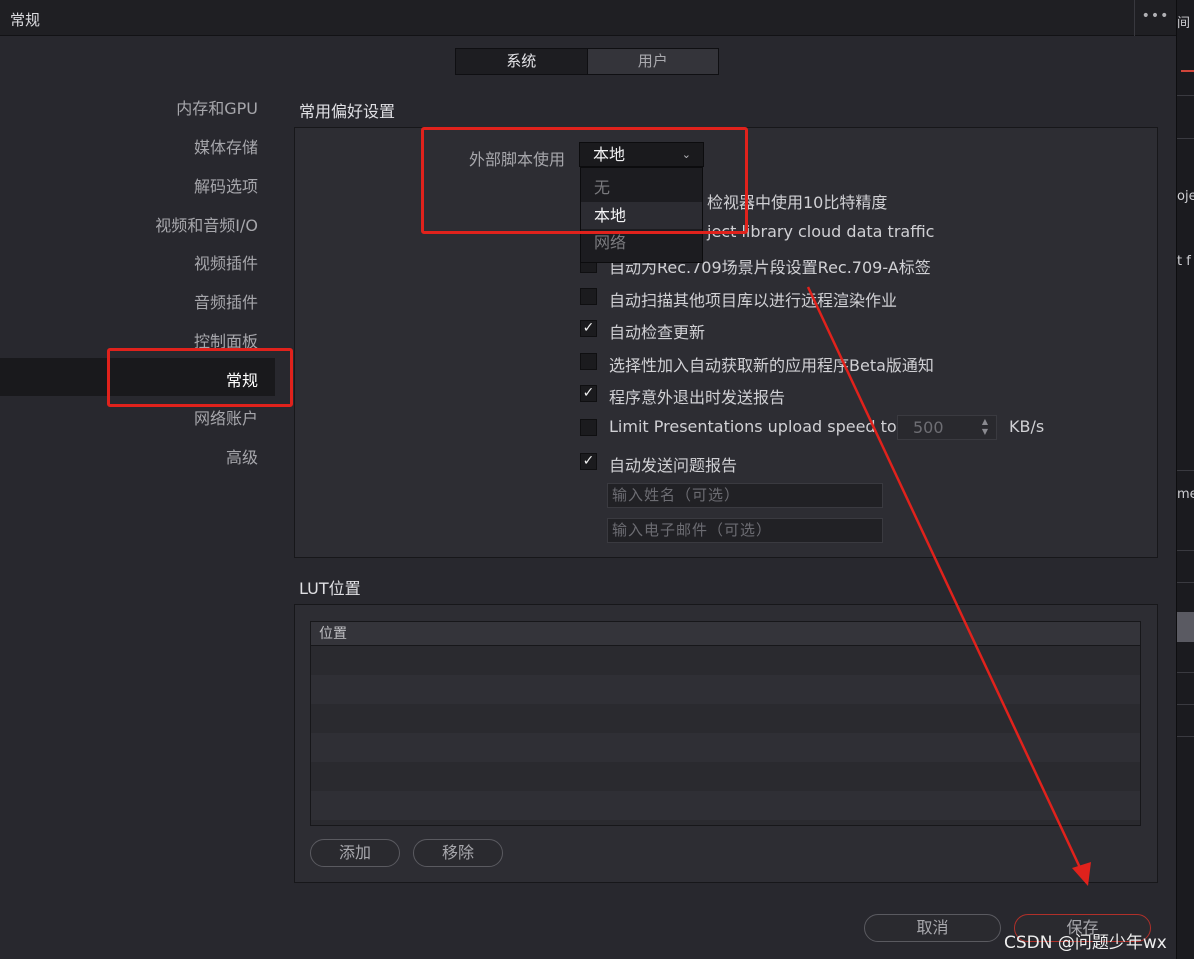 Image resolution: width=1194 pixels, height=959 pixels. What do you see at coordinates (673, 465) in the screenshot?
I see `option-label: 自动发送问题报告` at bounding box center [673, 465].